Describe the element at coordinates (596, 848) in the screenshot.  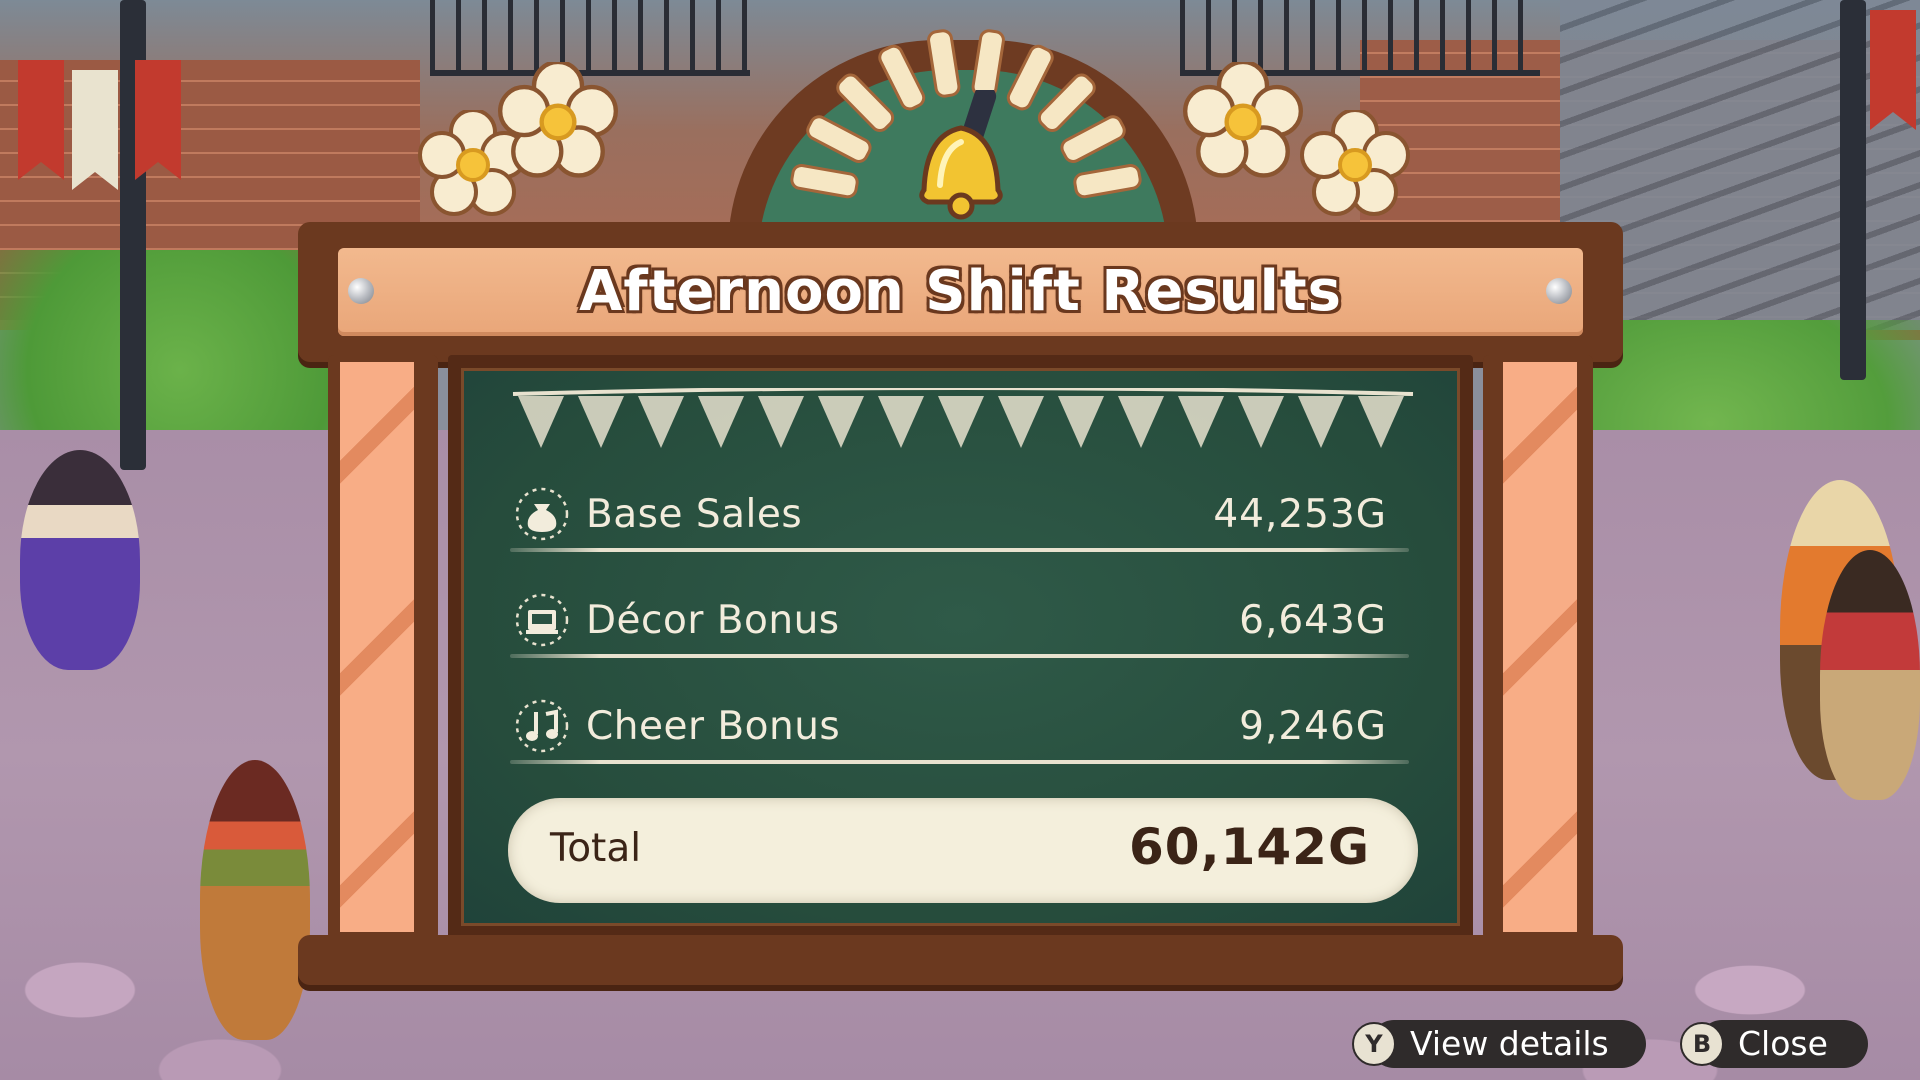
I see `total-label: Total` at that location.